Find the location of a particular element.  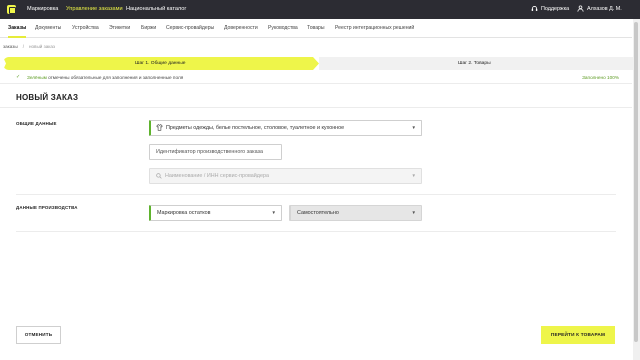

breadcrumb: заказы / новый заказ is located at coordinates (29, 46).